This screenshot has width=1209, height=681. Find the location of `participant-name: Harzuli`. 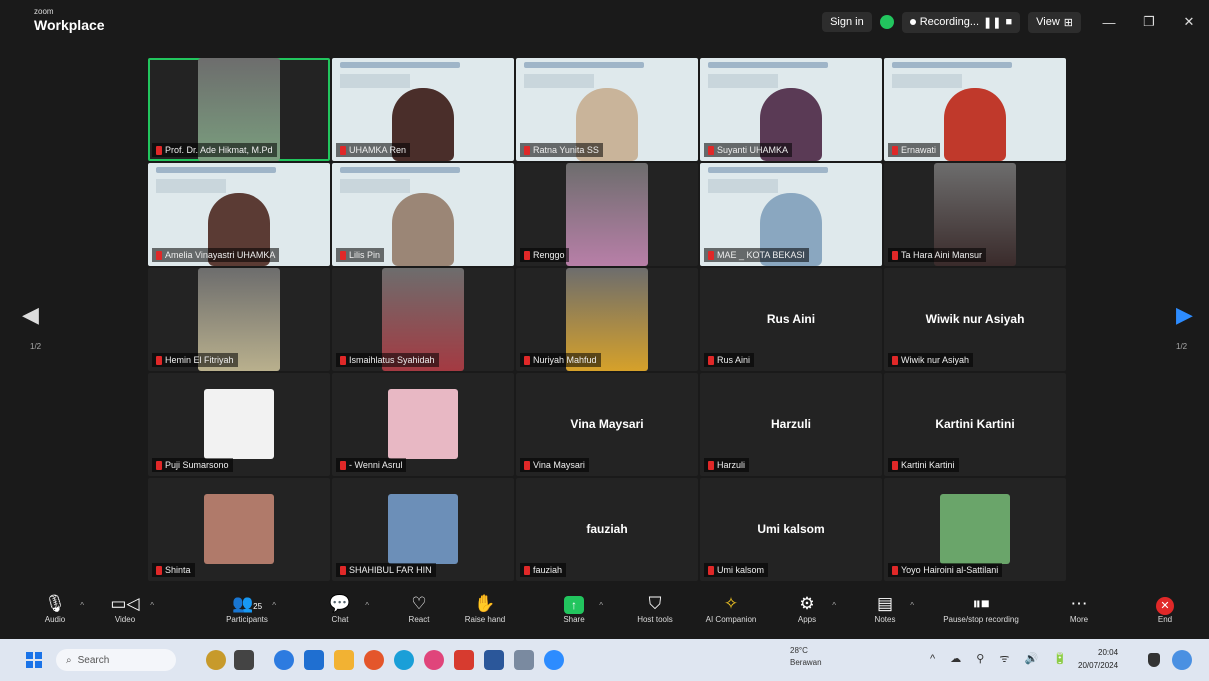

participant-name: Harzuli is located at coordinates (731, 465).